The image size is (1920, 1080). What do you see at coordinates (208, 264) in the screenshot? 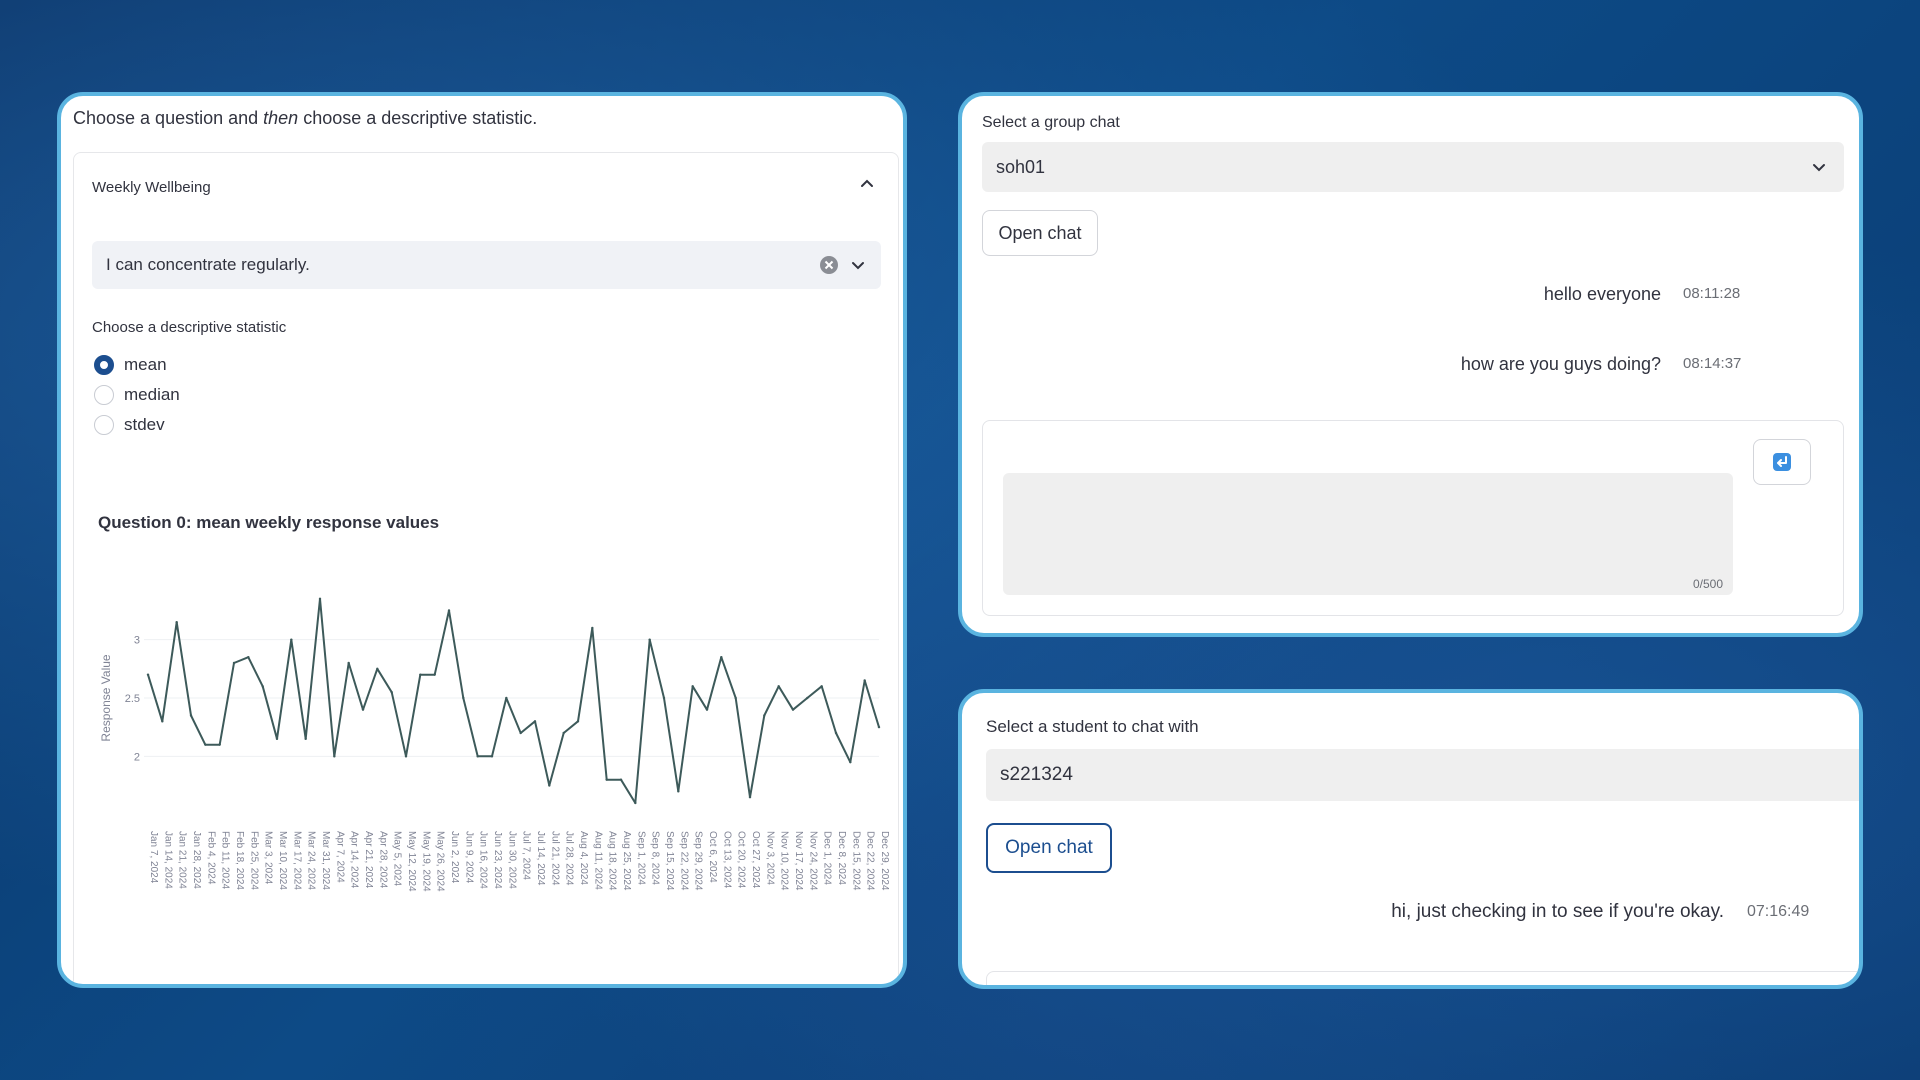
I see `question-select-value: I can concentrate regularly.` at bounding box center [208, 264].